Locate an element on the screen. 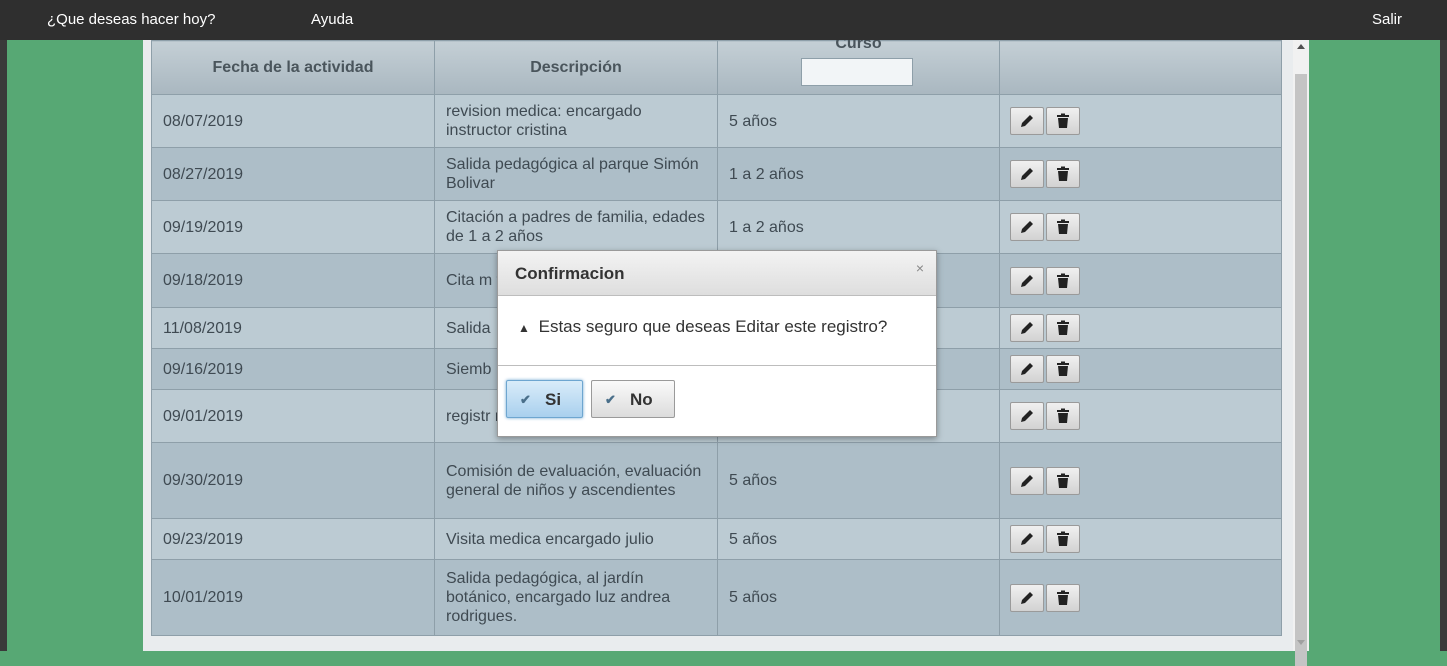 The width and height of the screenshot is (1447, 666). left-border is located at coordinates (3, 345).